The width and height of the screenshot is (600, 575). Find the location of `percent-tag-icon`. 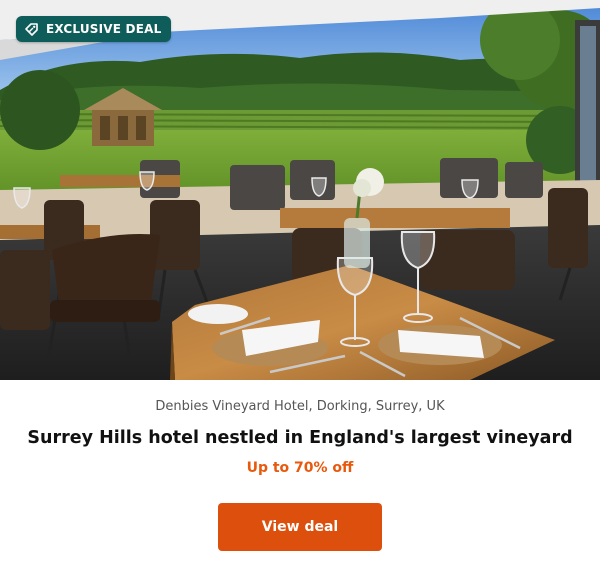

percent-tag-icon is located at coordinates (32, 29).